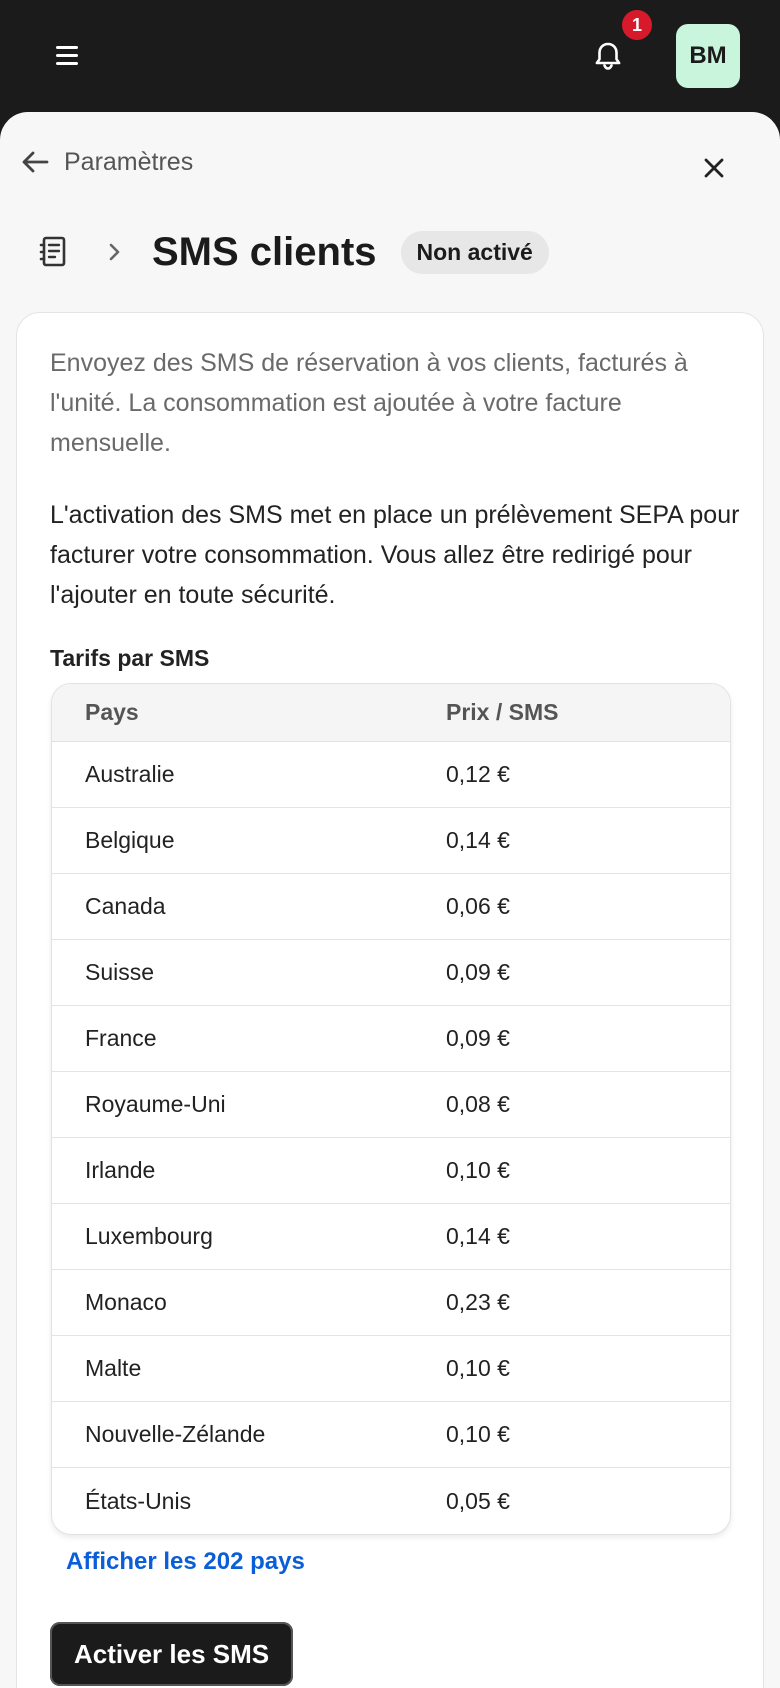  What do you see at coordinates (391, 1501) in the screenshot?
I see `table-row: États-Unis 0,05 €` at bounding box center [391, 1501].